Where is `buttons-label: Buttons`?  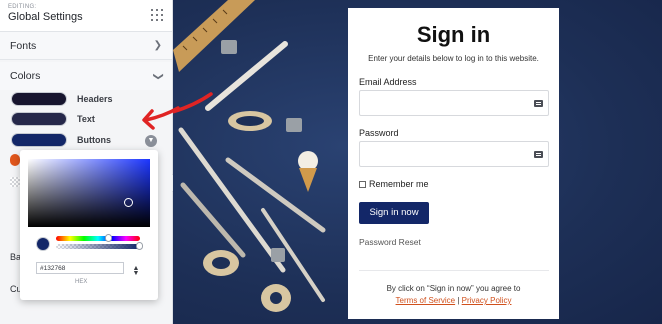 buttons-label: Buttons is located at coordinates (94, 140).